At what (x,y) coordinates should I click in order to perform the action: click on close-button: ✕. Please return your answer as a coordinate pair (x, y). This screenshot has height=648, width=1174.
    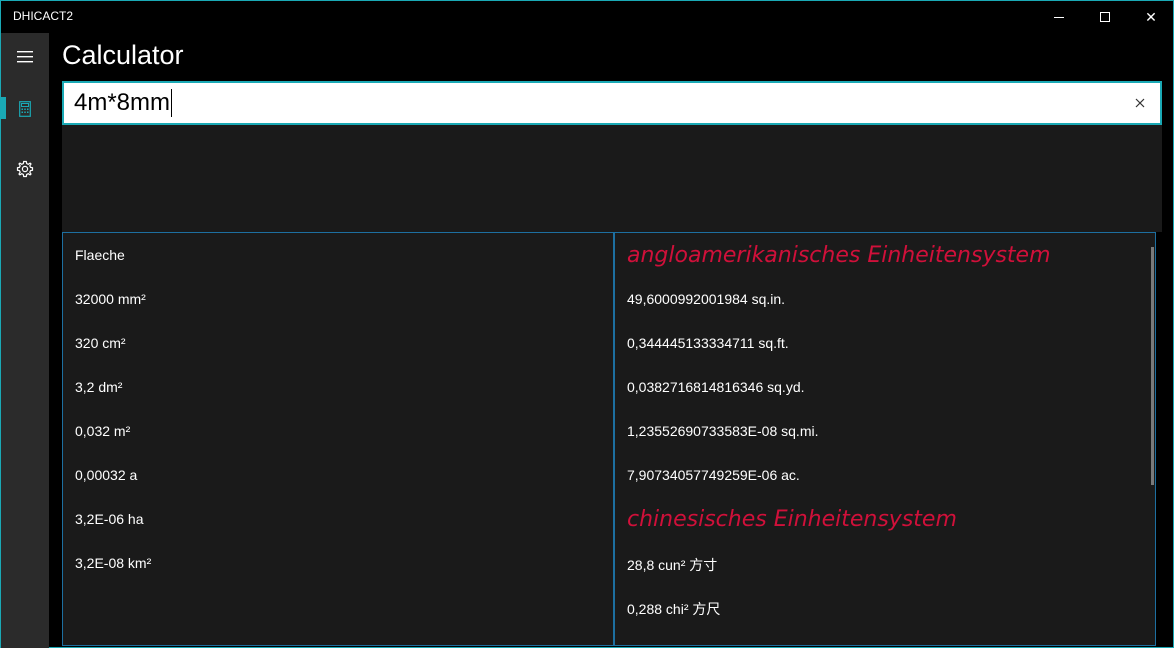
    Looking at the image, I should click on (1151, 17).